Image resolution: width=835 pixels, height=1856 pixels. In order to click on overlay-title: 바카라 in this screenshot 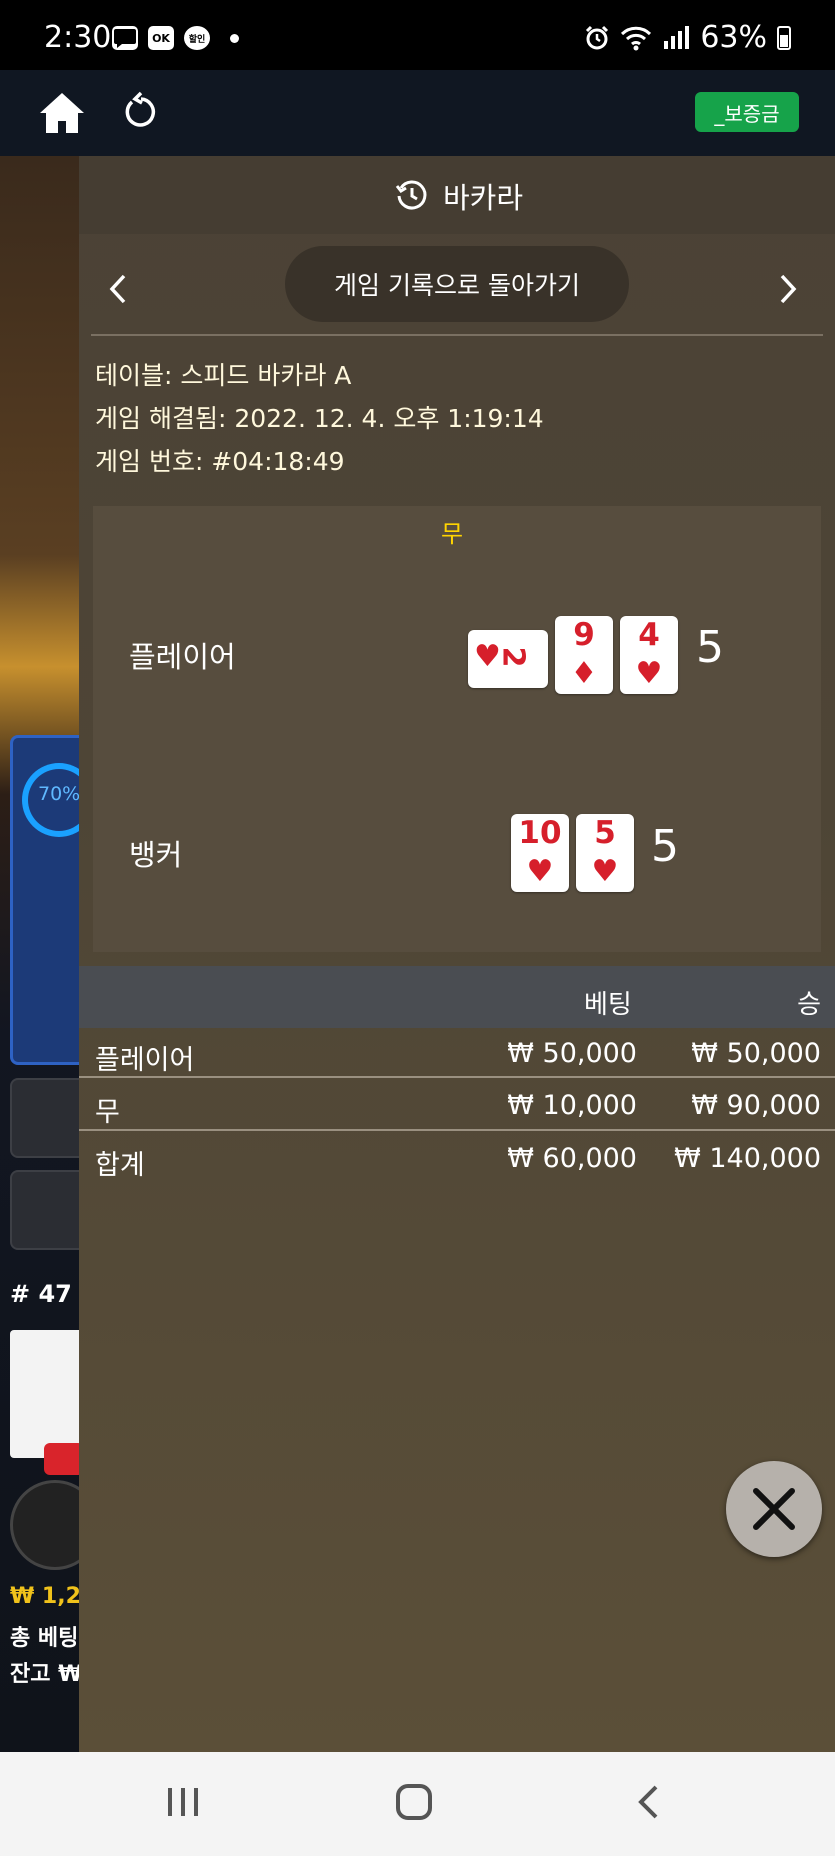, I will do `click(483, 198)`.